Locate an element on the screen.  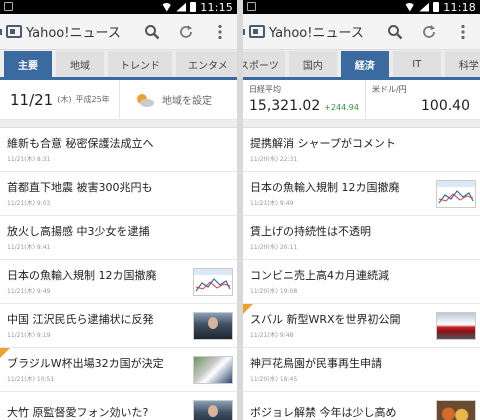
news-item: 放火し高揚感 中3少女を逮捕 11/21(木) 9:41 is located at coordinates (118, 238).